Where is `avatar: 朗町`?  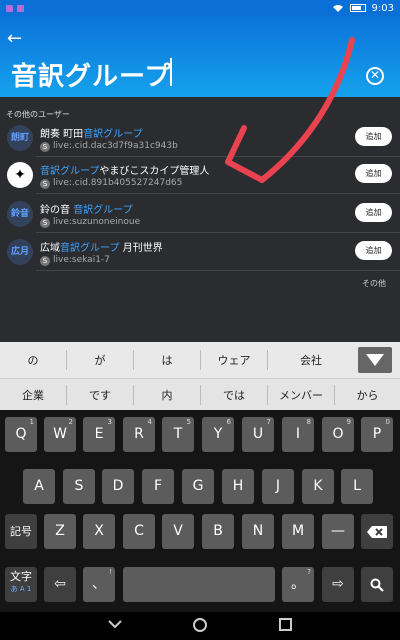
avatar: 朗町 is located at coordinates (20, 138).